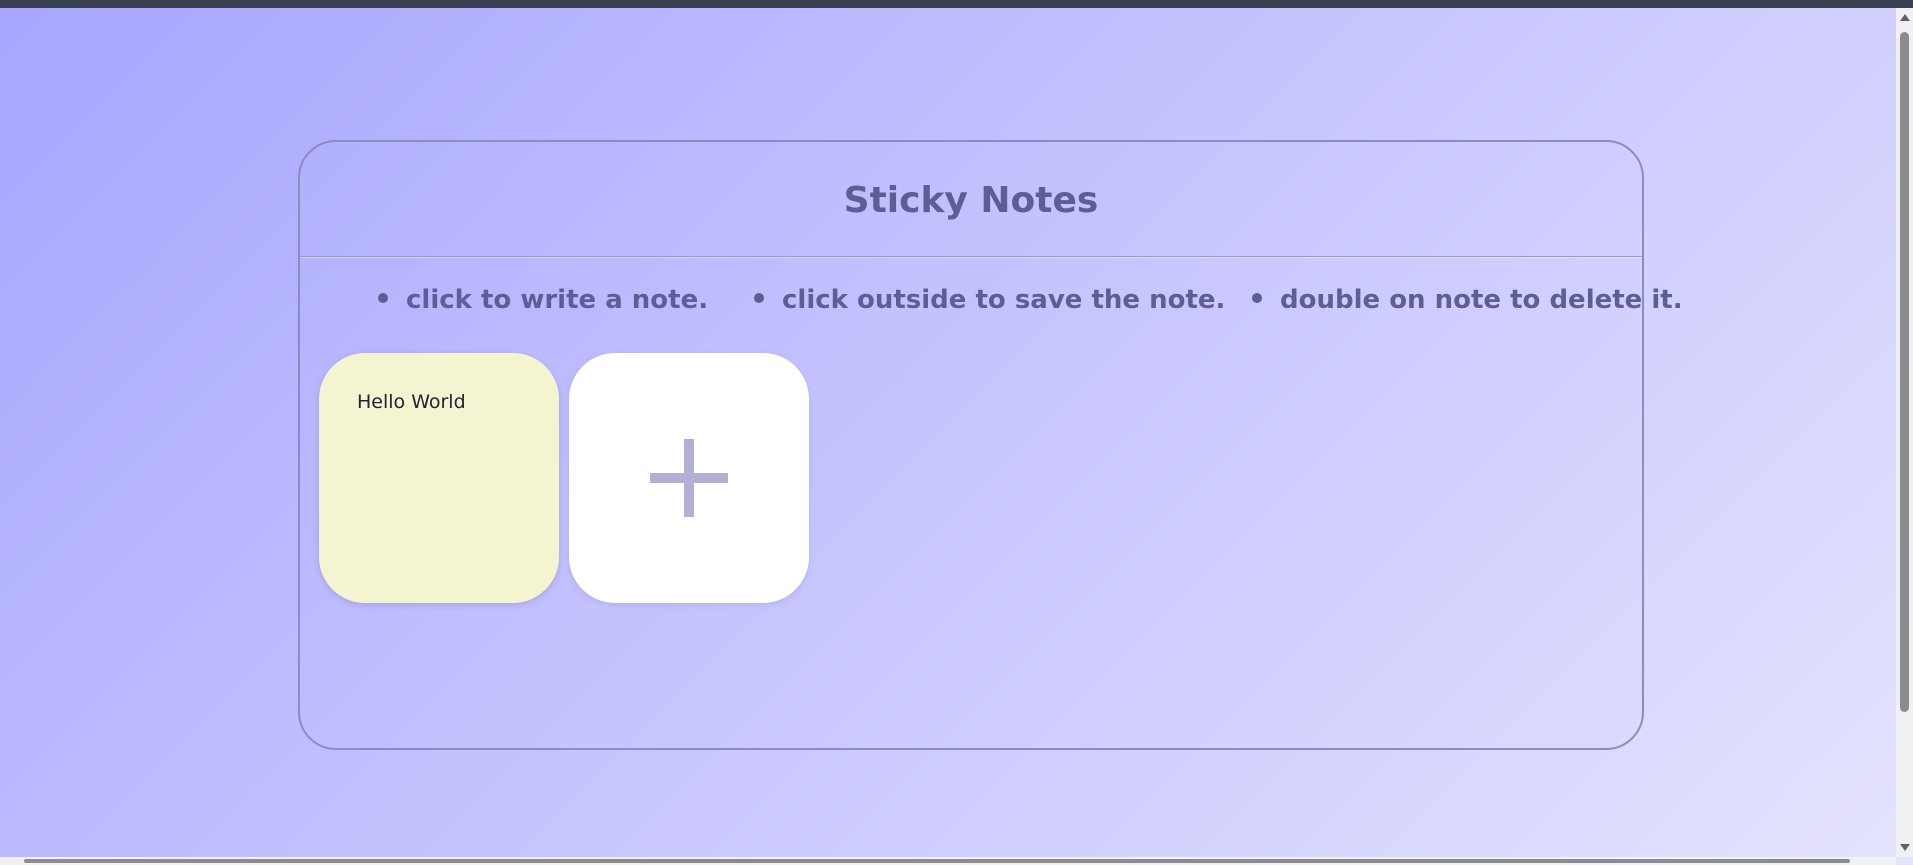  I want to click on scroll-up-icon, so click(1905, 17).